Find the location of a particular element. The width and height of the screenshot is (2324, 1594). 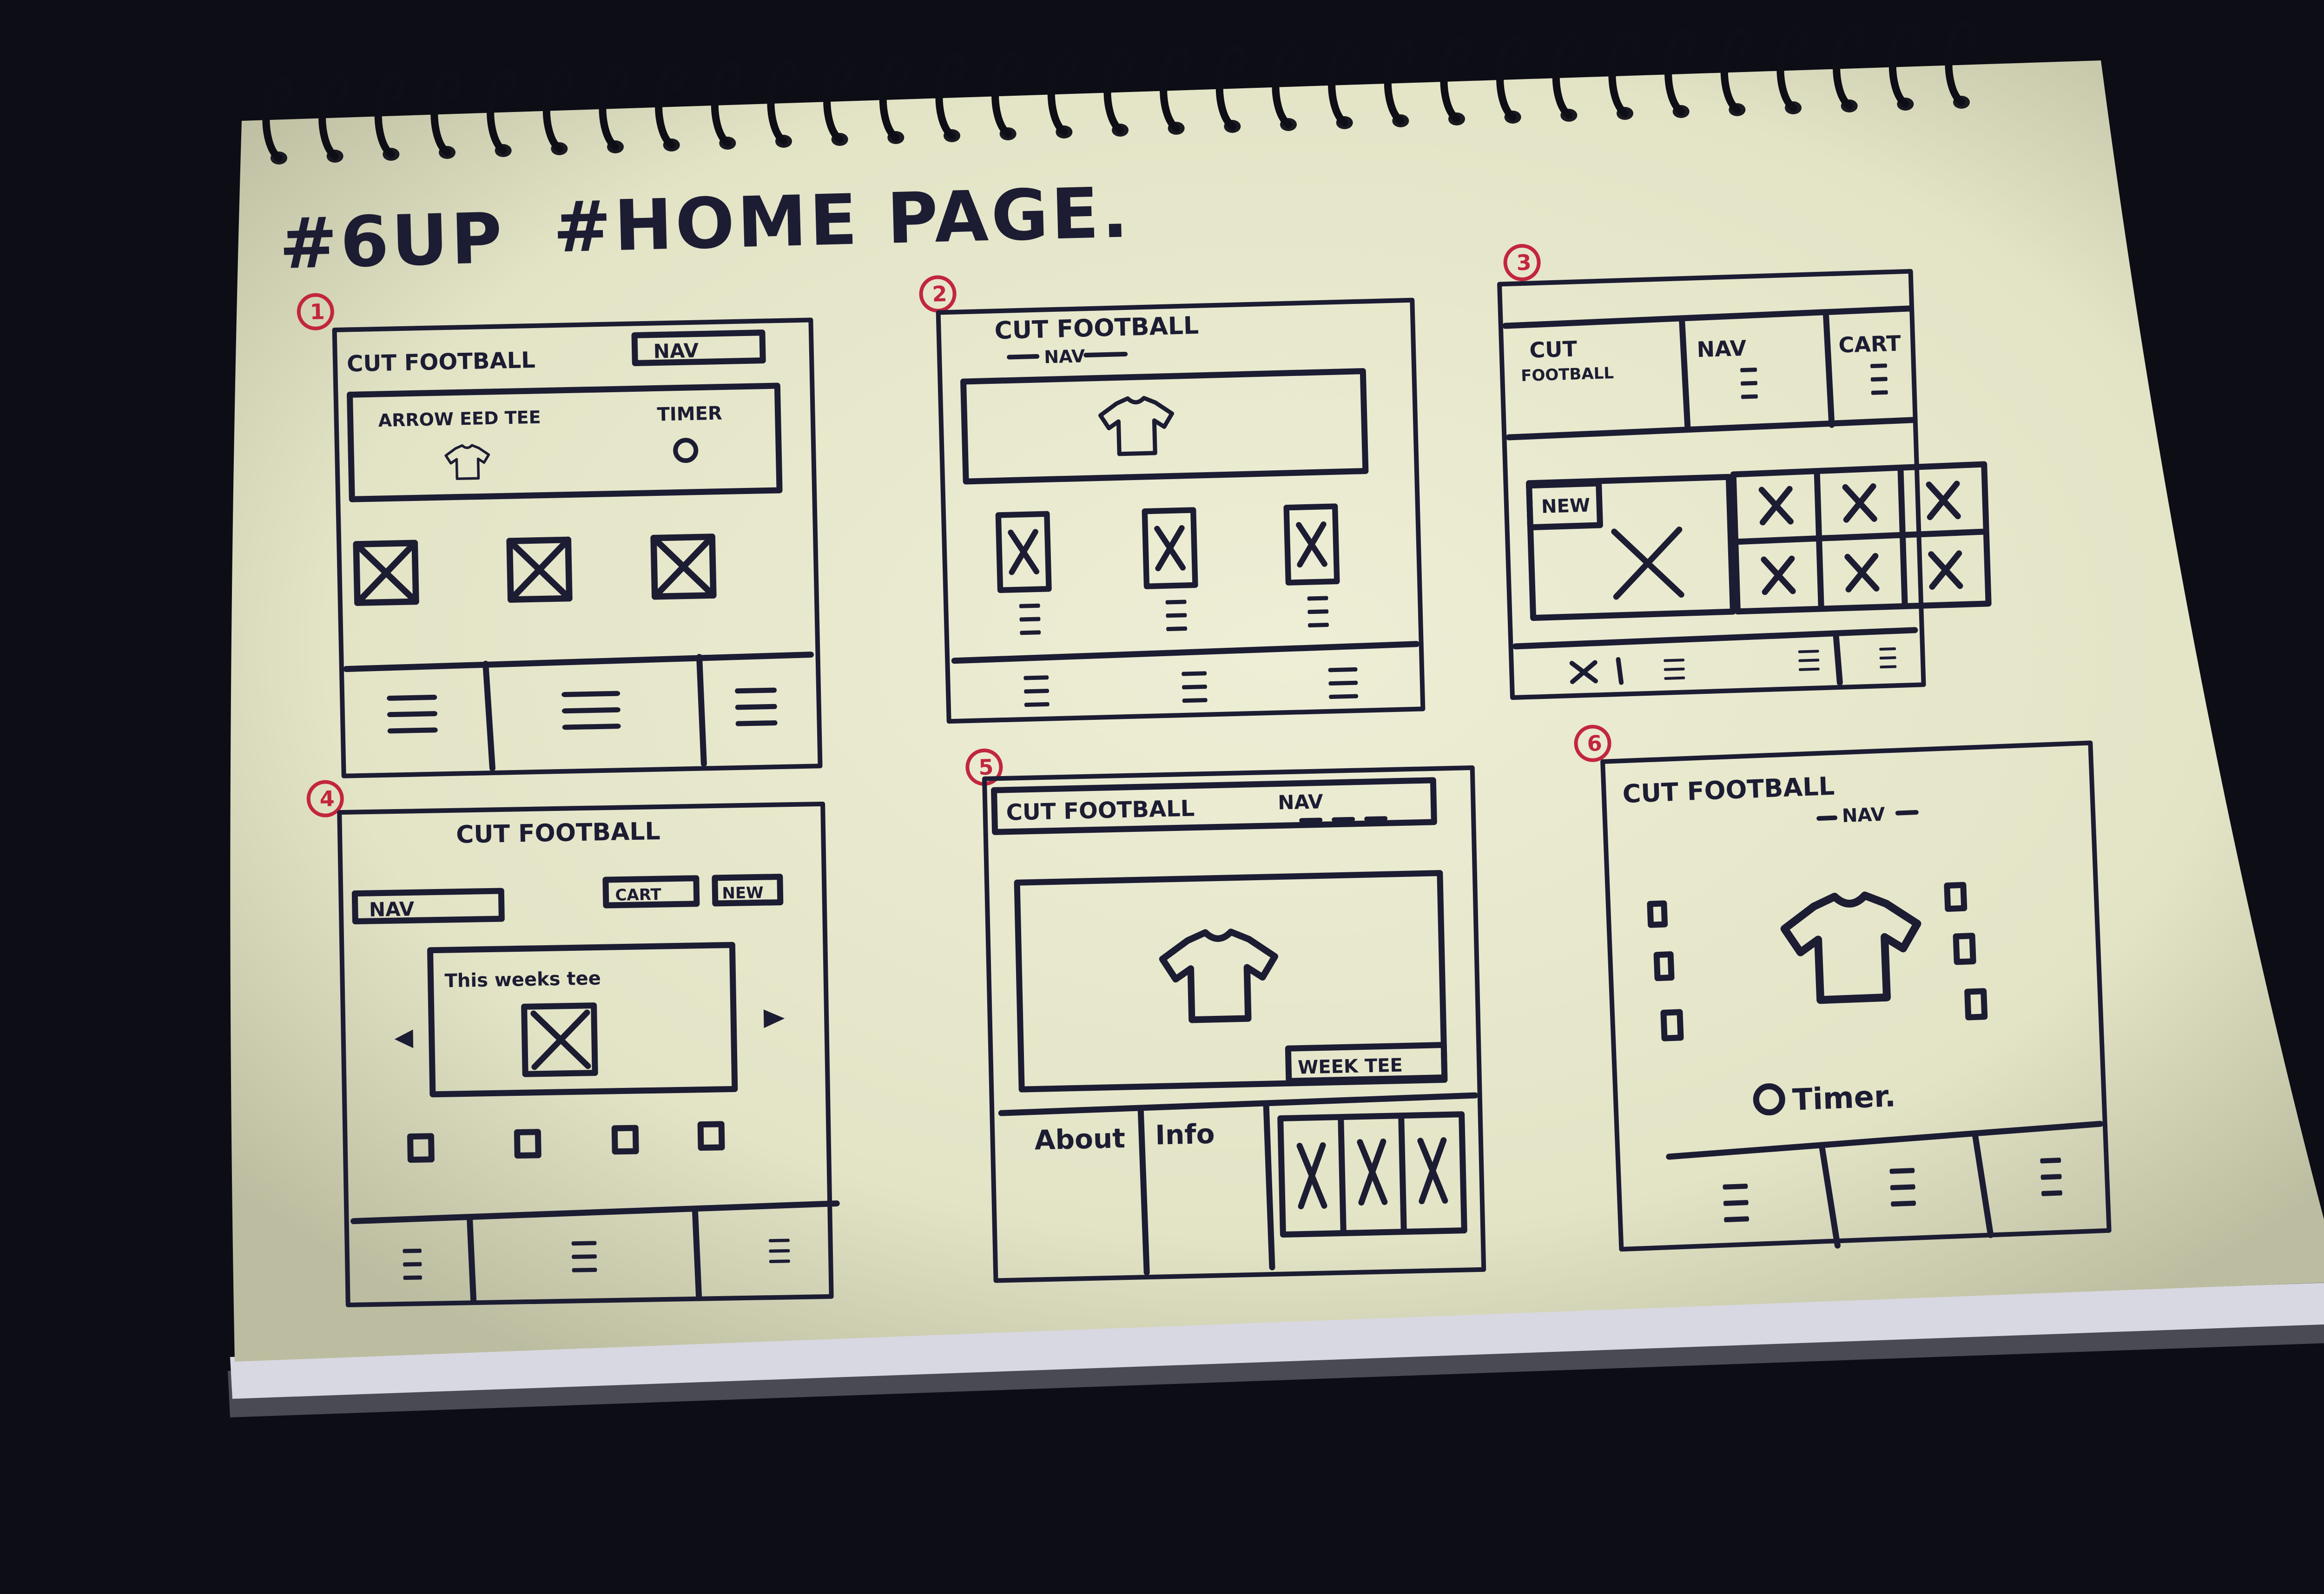

sketch1-timer: TIMER is located at coordinates (689, 414).